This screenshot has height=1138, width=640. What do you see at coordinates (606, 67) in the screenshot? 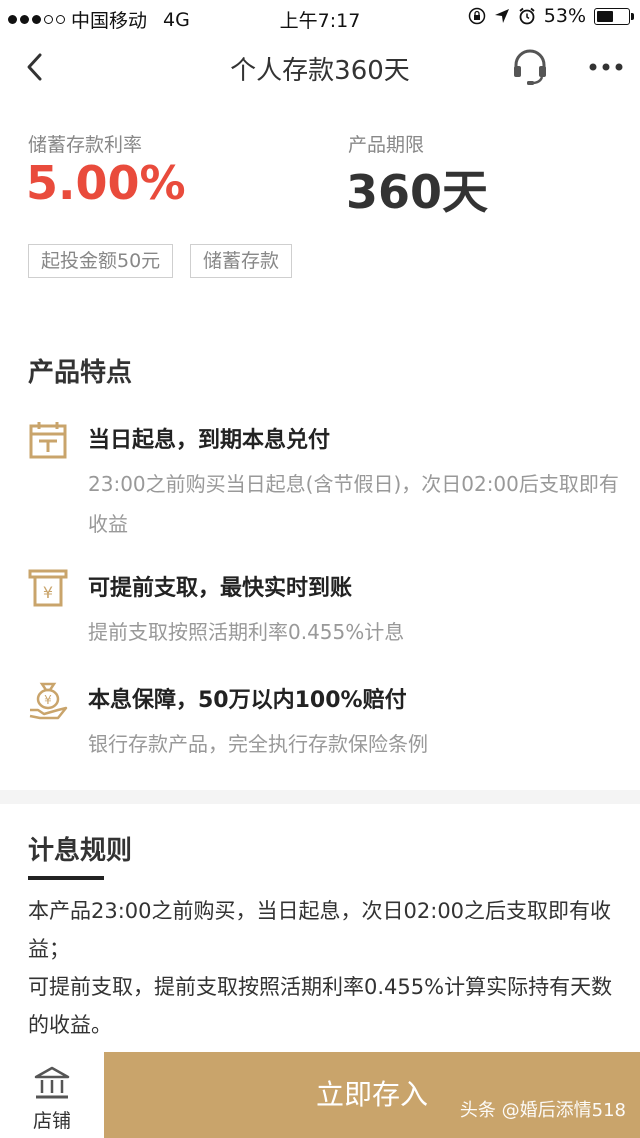
I see `more-options-icon` at bounding box center [606, 67].